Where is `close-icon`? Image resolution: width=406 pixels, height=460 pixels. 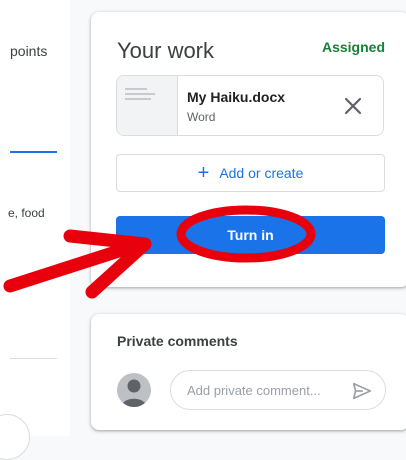 close-icon is located at coordinates (353, 106).